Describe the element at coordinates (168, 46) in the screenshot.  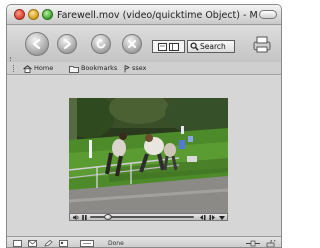
I see `sidebar-toggle-button` at that location.